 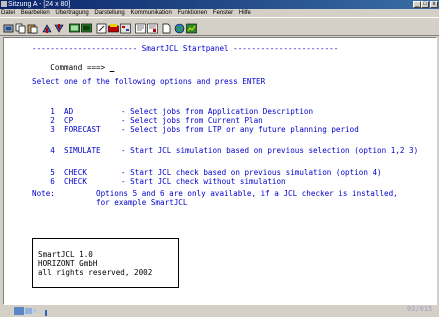 What do you see at coordinates (434, 4) in the screenshot?
I see `close-button: x` at bounding box center [434, 4].